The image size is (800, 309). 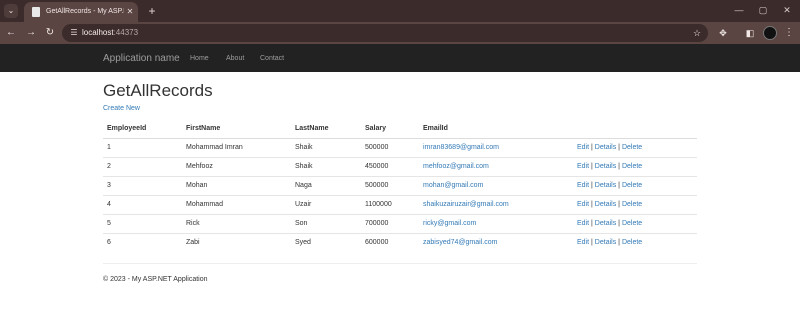 I want to click on header-employee-id: EmployeeId, so click(x=142, y=129).